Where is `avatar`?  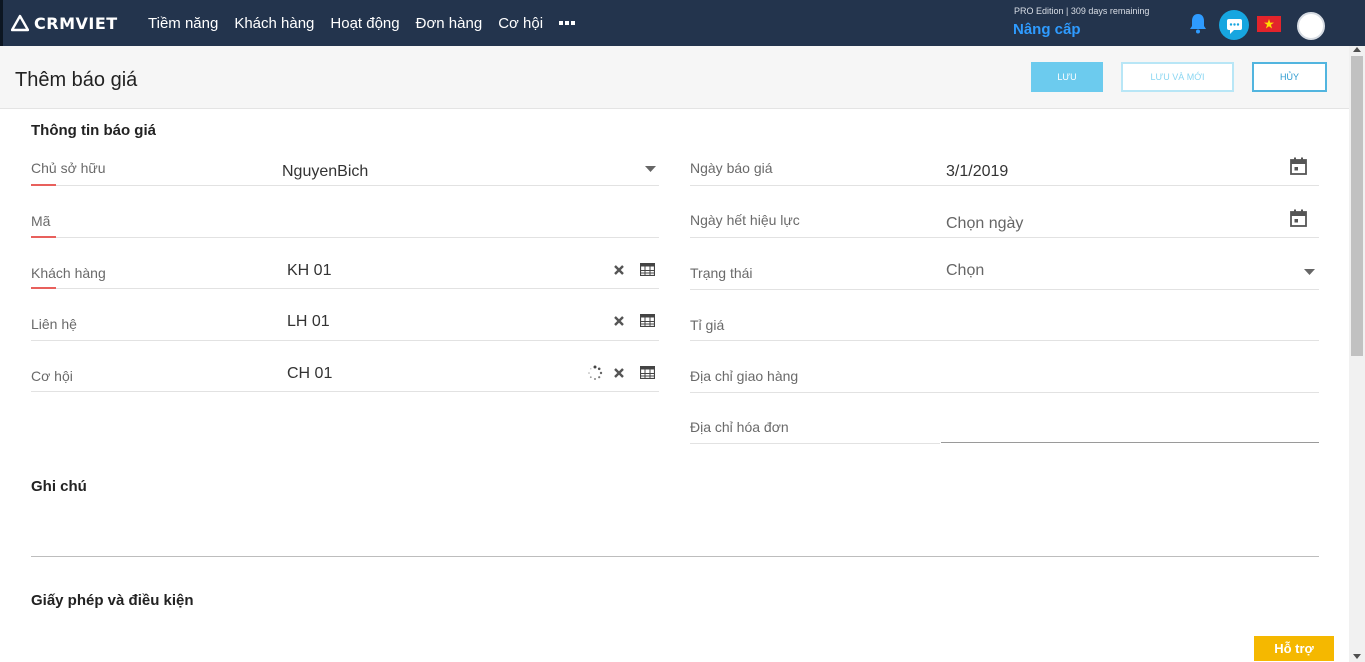 avatar is located at coordinates (1311, 26).